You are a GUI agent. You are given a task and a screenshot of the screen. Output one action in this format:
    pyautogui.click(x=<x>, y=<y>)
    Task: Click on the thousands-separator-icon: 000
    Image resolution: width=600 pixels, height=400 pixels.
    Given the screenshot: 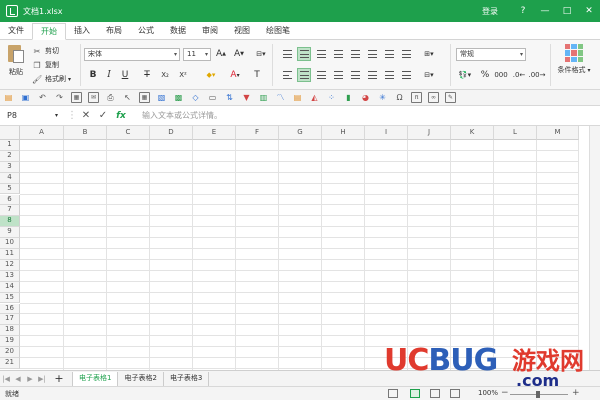 What is the action you would take?
    pyautogui.click(x=501, y=75)
    